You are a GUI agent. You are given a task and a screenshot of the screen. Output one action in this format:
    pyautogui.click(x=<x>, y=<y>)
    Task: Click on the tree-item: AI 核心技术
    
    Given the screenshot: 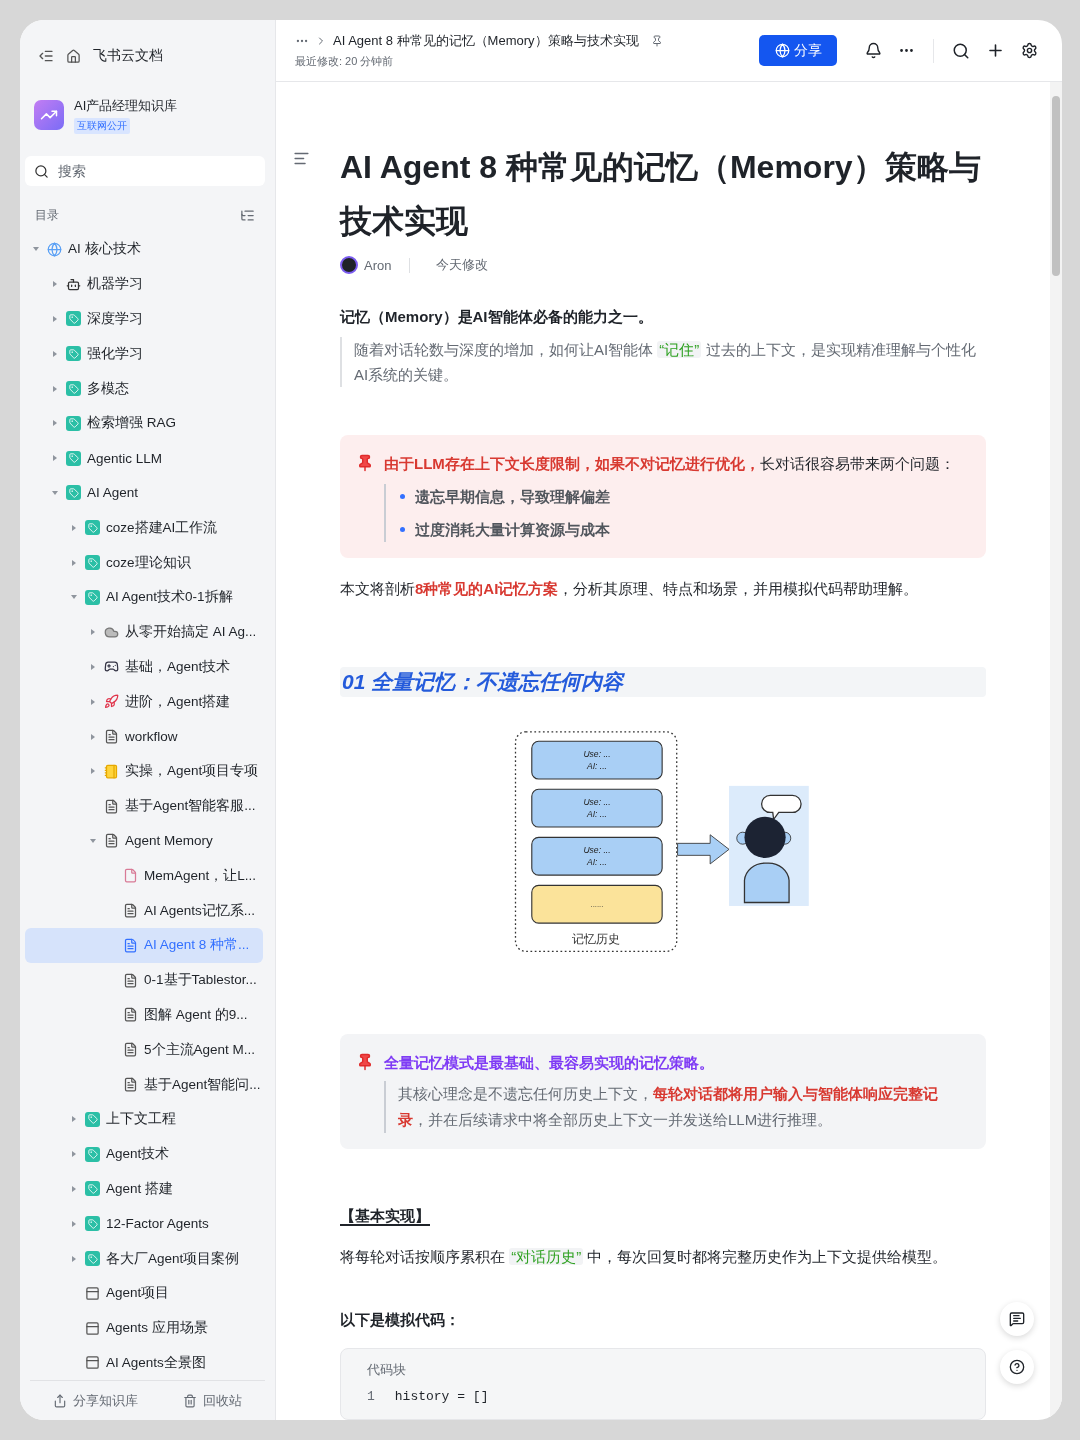 What is the action you would take?
    pyautogui.click(x=144, y=249)
    